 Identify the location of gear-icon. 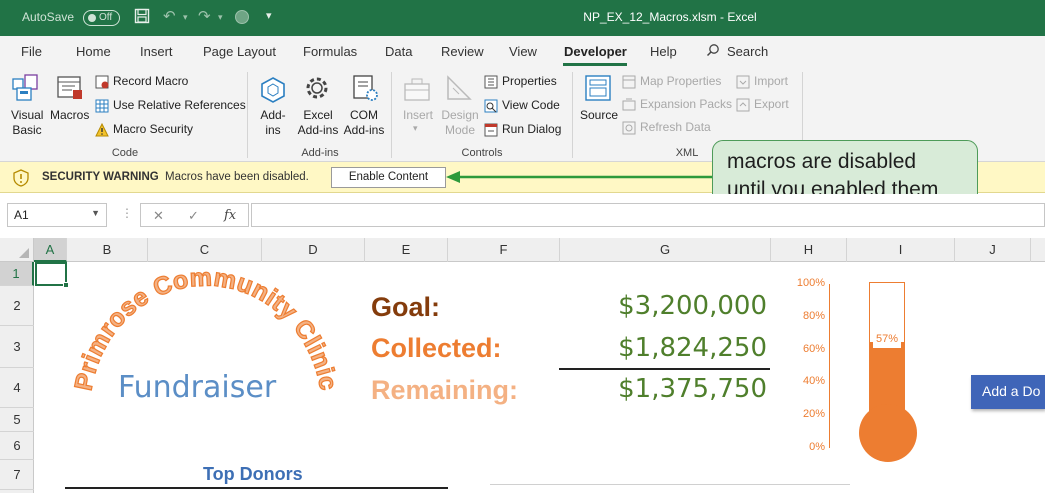
(317, 88).